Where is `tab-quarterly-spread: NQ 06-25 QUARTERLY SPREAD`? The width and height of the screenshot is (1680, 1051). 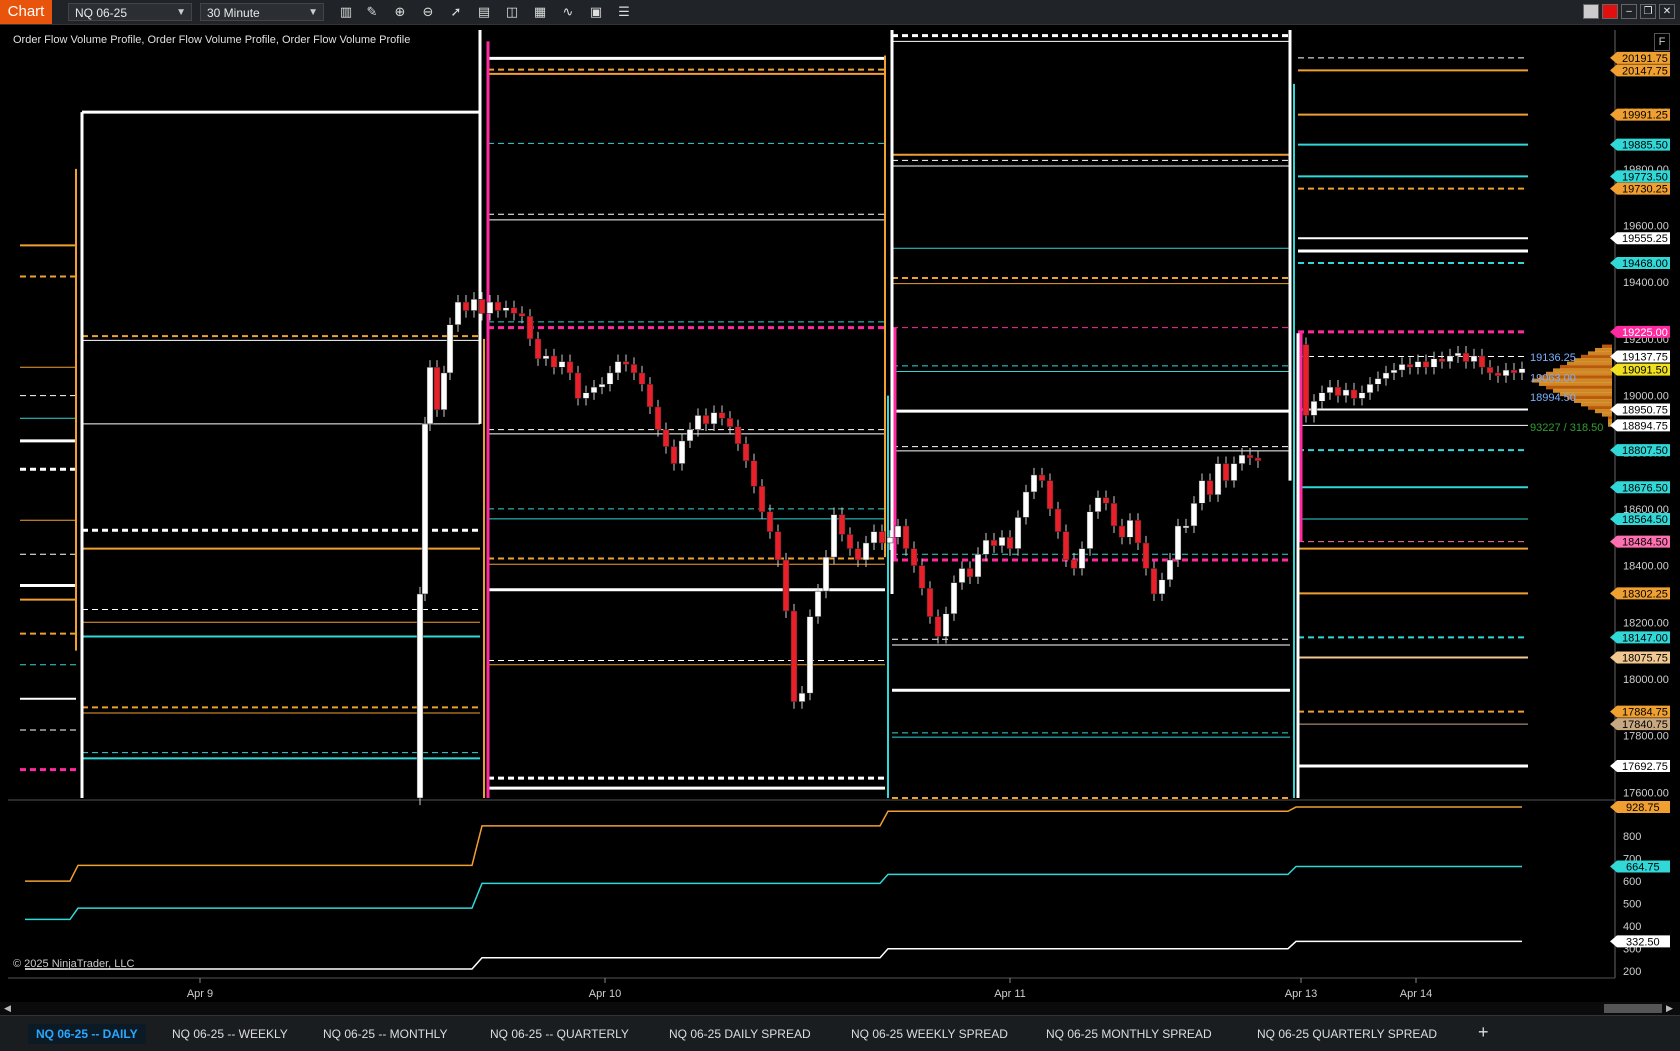 tab-quarterly-spread: NQ 06-25 QUARTERLY SPREAD is located at coordinates (1347, 1034).